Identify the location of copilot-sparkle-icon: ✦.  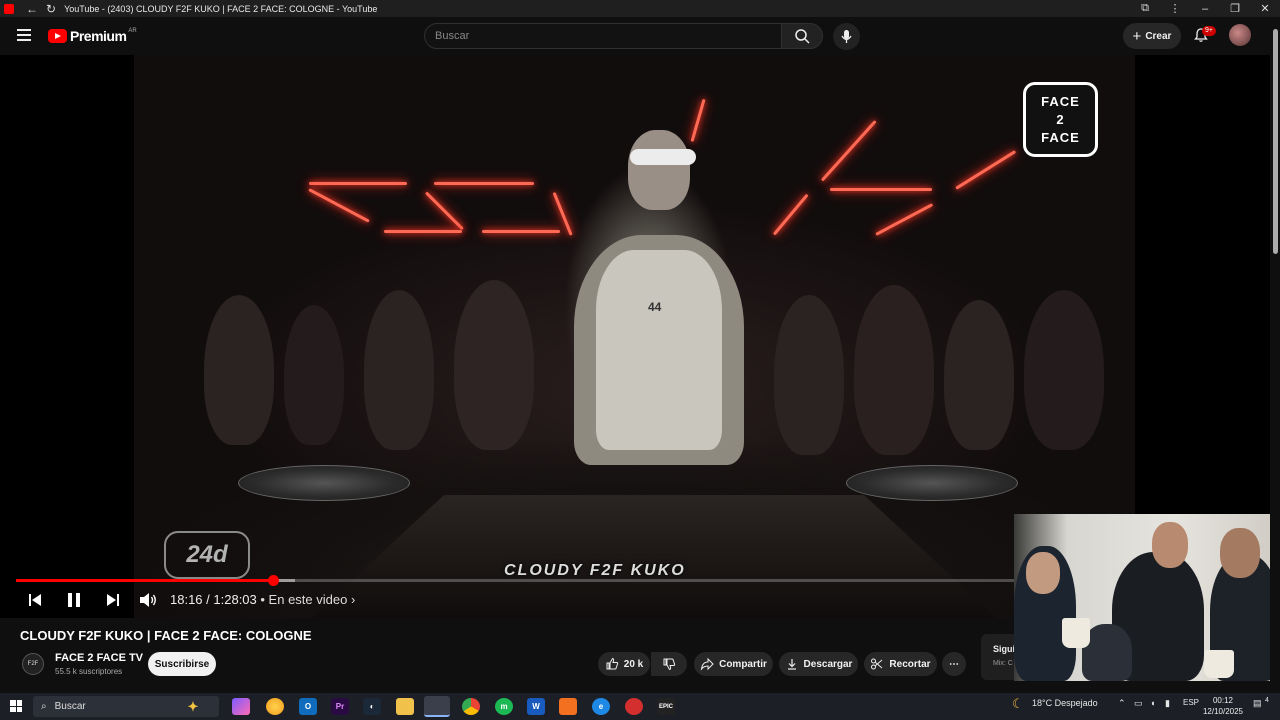
(193, 706).